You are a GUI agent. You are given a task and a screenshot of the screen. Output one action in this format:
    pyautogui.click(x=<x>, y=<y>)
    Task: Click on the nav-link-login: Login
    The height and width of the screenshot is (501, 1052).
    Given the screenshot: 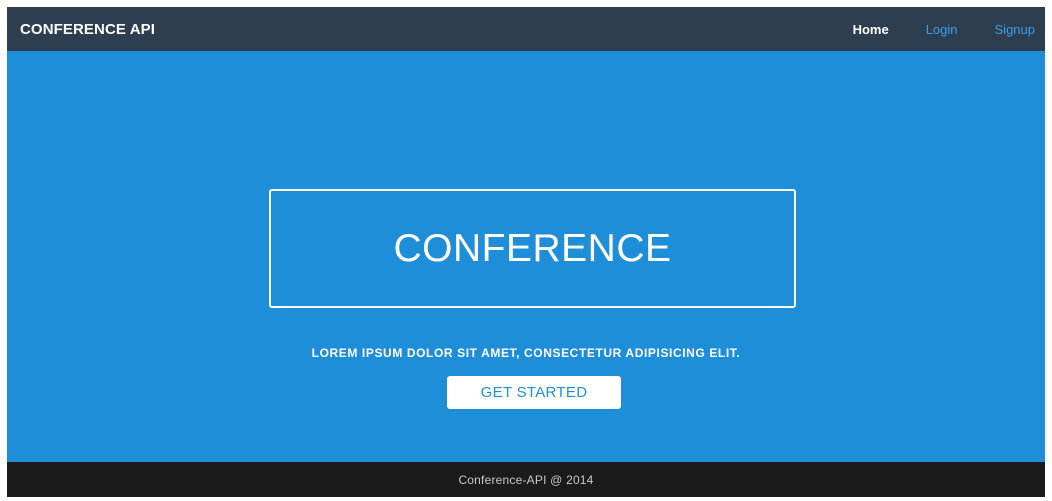 What is the action you would take?
    pyautogui.click(x=942, y=29)
    